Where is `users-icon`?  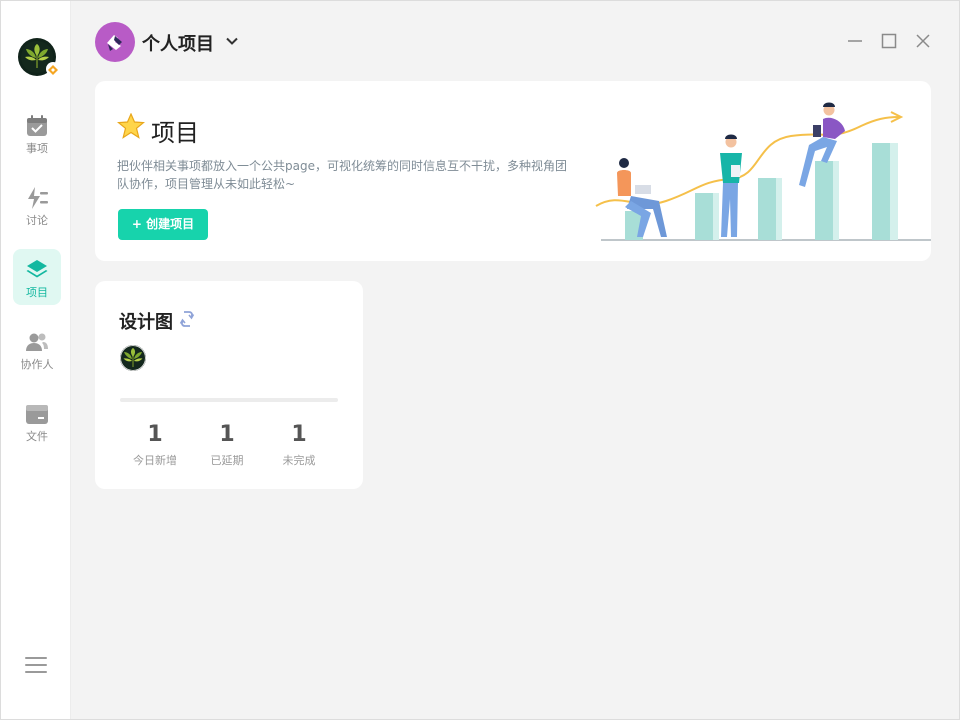
users-icon is located at coordinates (37, 342).